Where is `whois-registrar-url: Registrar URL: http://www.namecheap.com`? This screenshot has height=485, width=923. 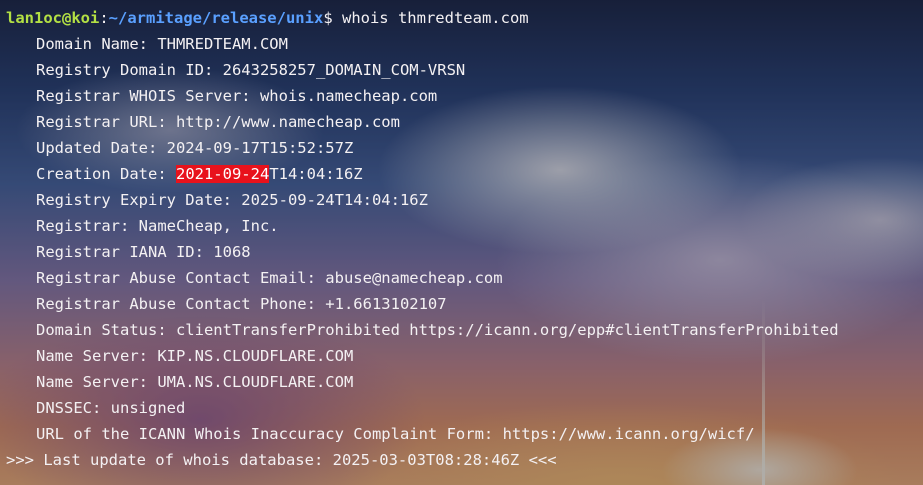 whois-registrar-url: Registrar URL: http://www.namecheap.com is located at coordinates (218, 122).